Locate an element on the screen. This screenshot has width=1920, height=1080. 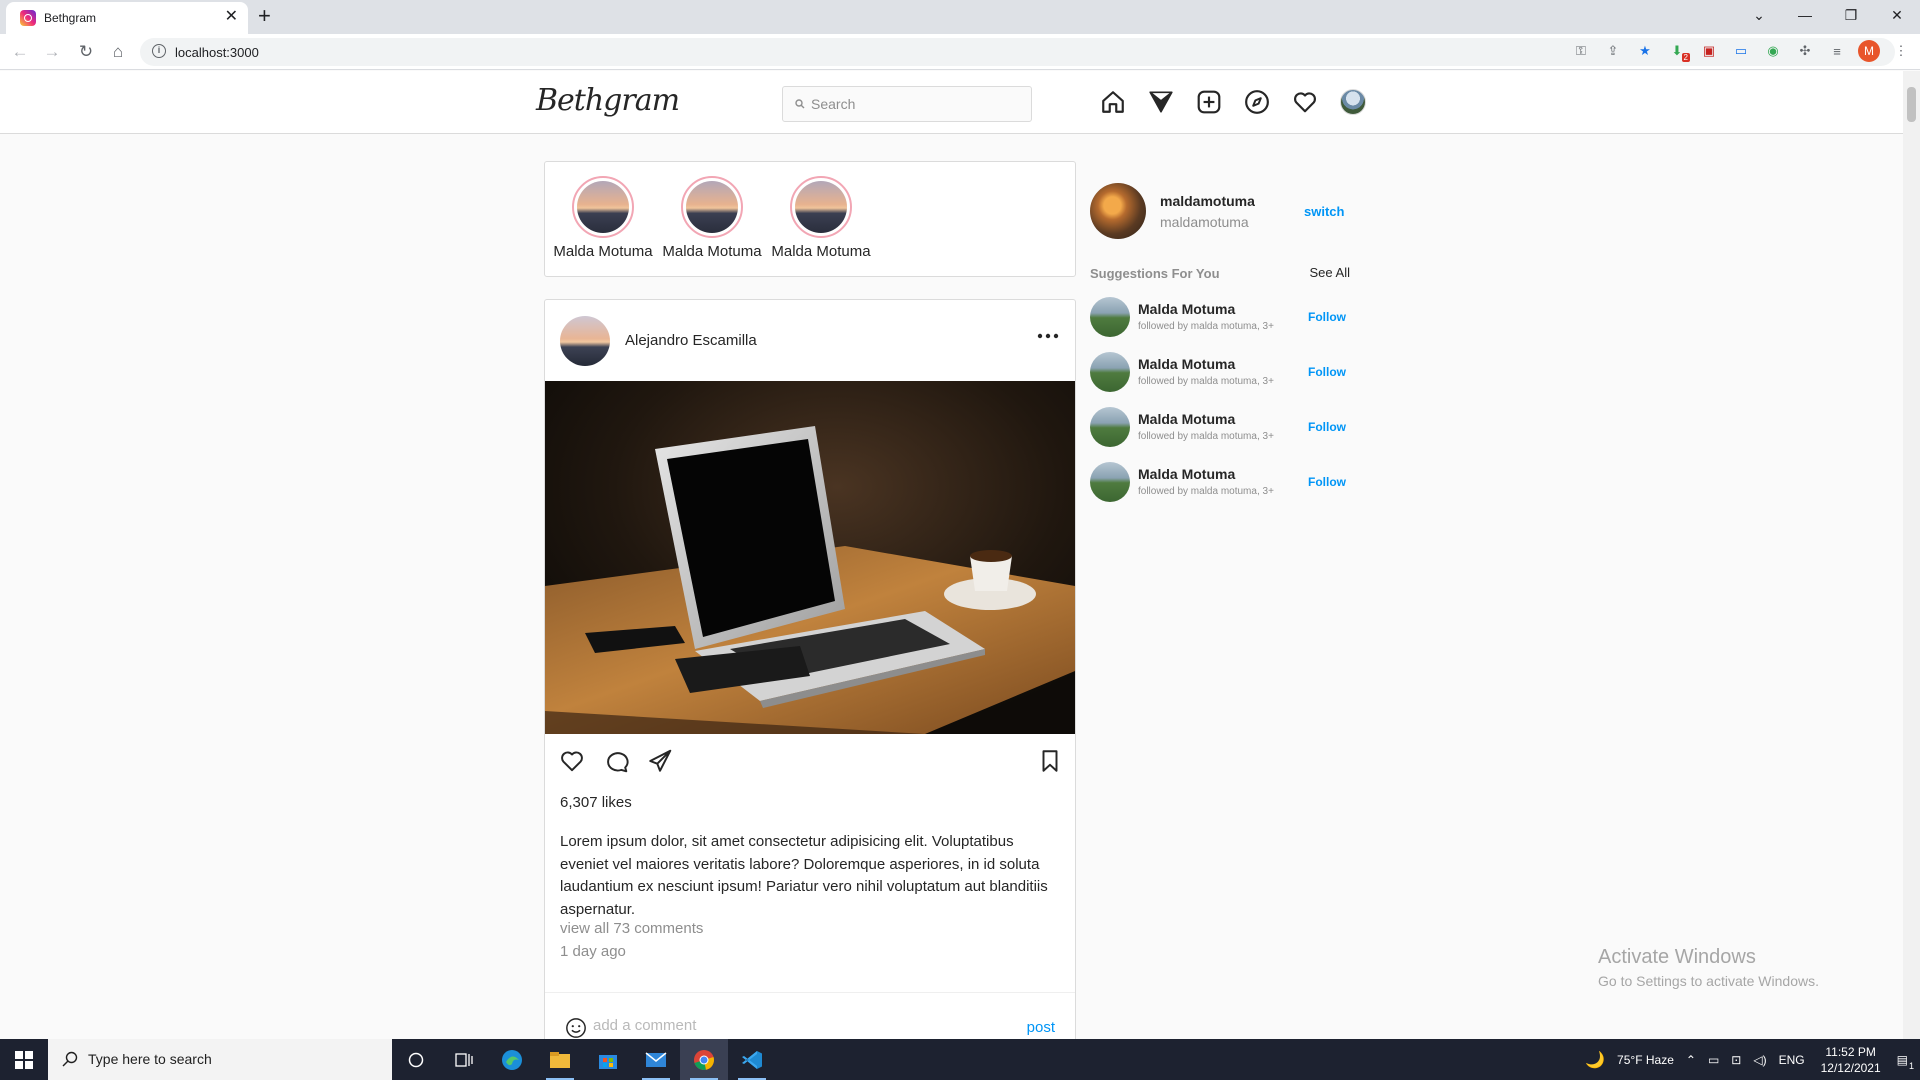
windows-start-icon is located at coordinates (24, 1059).